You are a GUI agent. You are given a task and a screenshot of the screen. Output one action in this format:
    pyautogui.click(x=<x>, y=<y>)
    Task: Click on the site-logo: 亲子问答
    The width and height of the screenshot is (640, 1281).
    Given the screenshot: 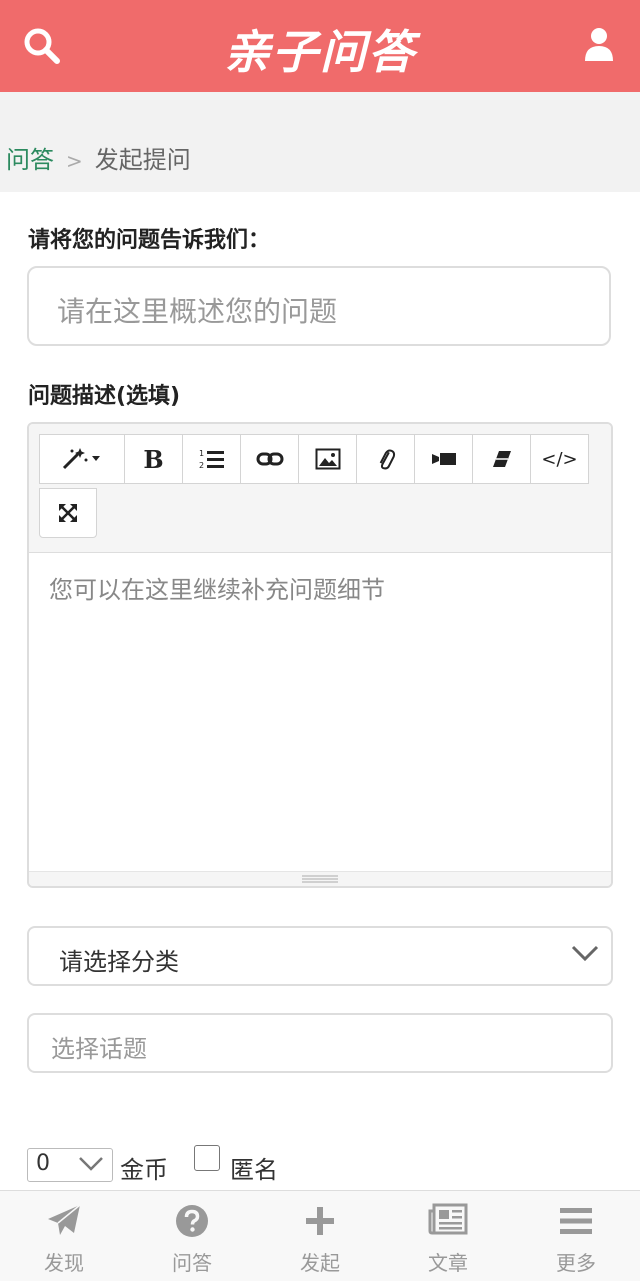 What is the action you would take?
    pyautogui.click(x=320, y=49)
    